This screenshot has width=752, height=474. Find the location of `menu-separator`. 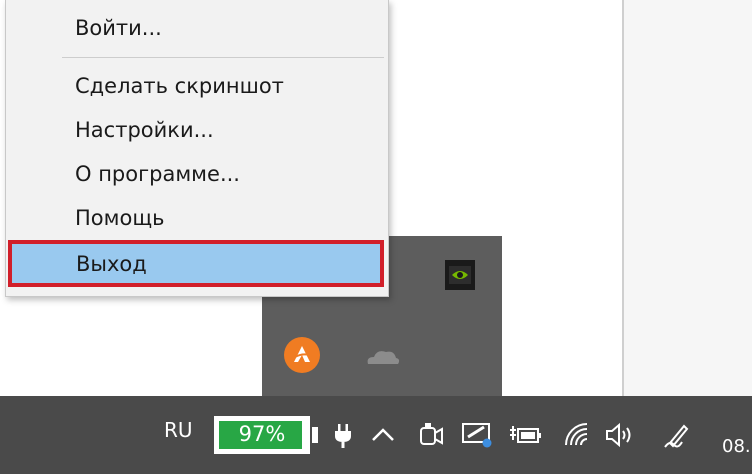

menu-separator is located at coordinates (223, 57).